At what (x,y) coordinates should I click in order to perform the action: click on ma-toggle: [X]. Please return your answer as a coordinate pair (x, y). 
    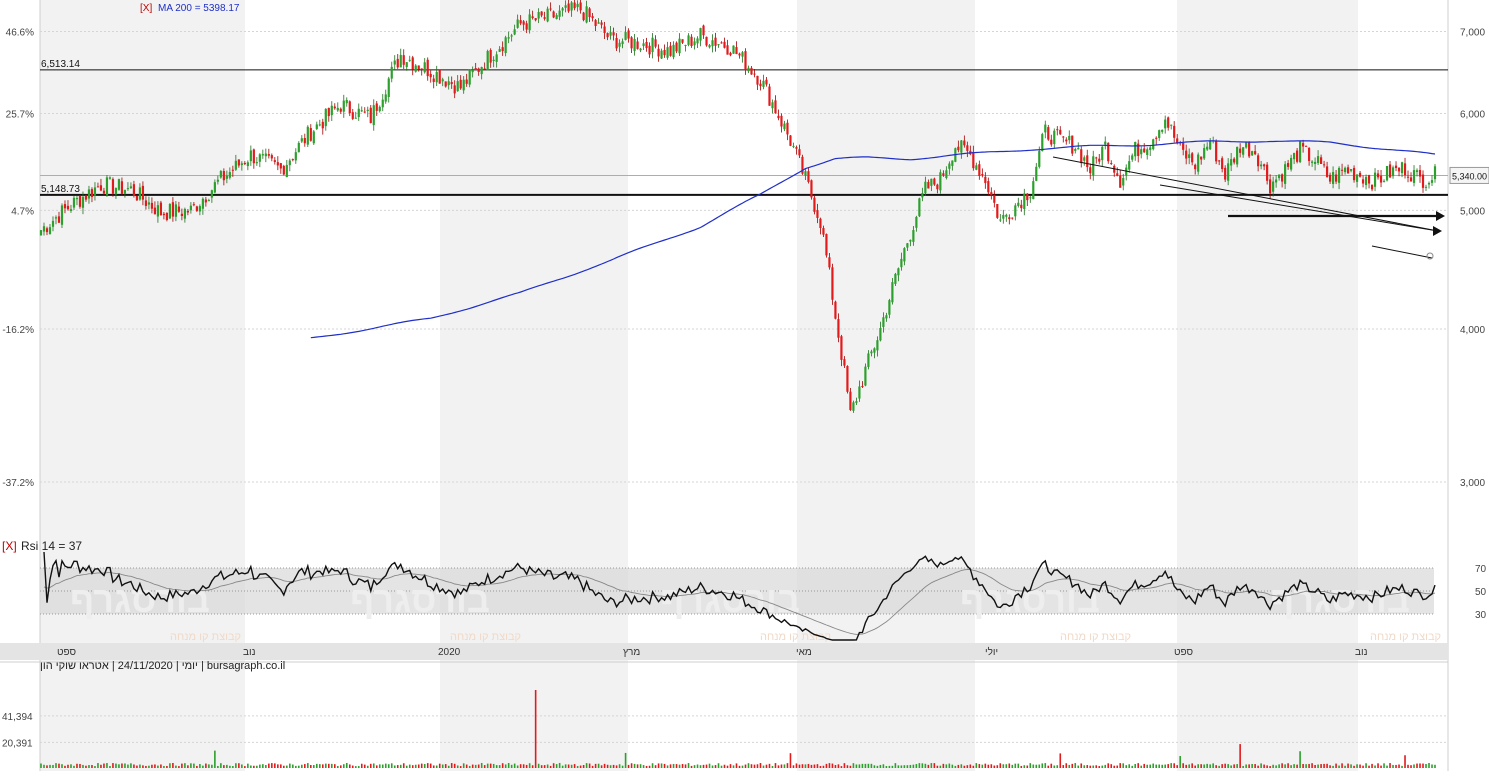
    Looking at the image, I should click on (146, 8).